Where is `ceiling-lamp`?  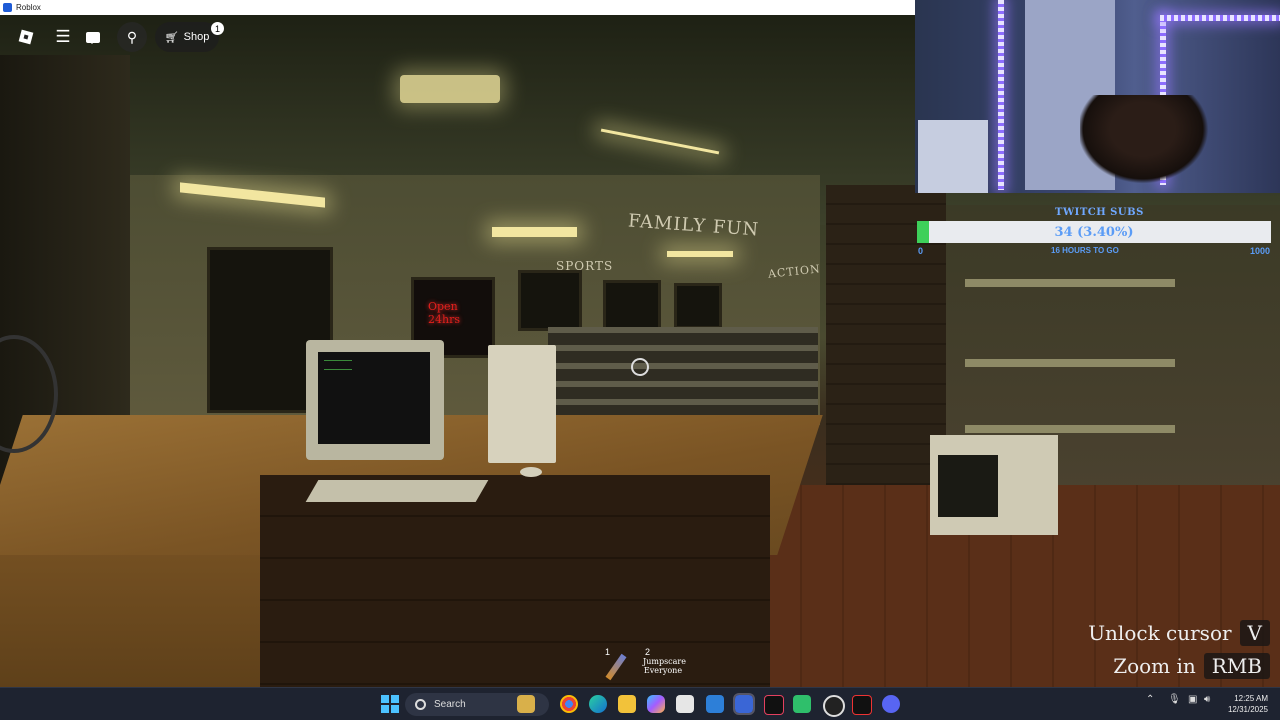 ceiling-lamp is located at coordinates (450, 89).